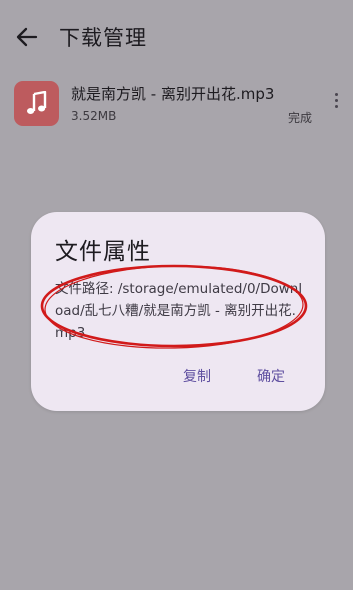 This screenshot has height=590, width=353. What do you see at coordinates (103, 252) in the screenshot?
I see `dialog-title: 文件属性` at bounding box center [103, 252].